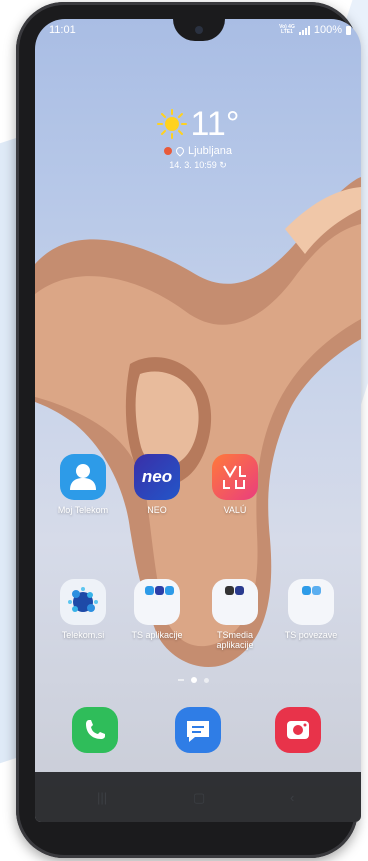 This screenshot has height=861, width=368. I want to click on navigation-bar: ||| ▢ ‹, so click(198, 797).